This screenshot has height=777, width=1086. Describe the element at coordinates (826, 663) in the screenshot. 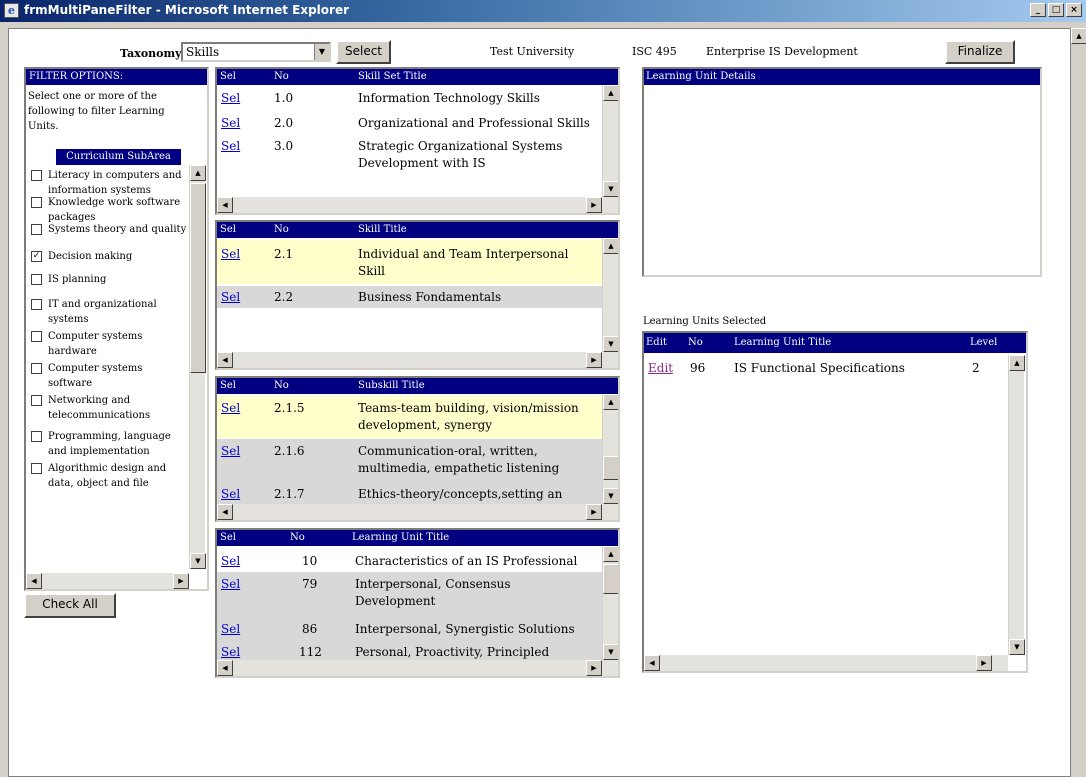

I see `selected-horizontal-scrollbar: ◀ ▶` at that location.